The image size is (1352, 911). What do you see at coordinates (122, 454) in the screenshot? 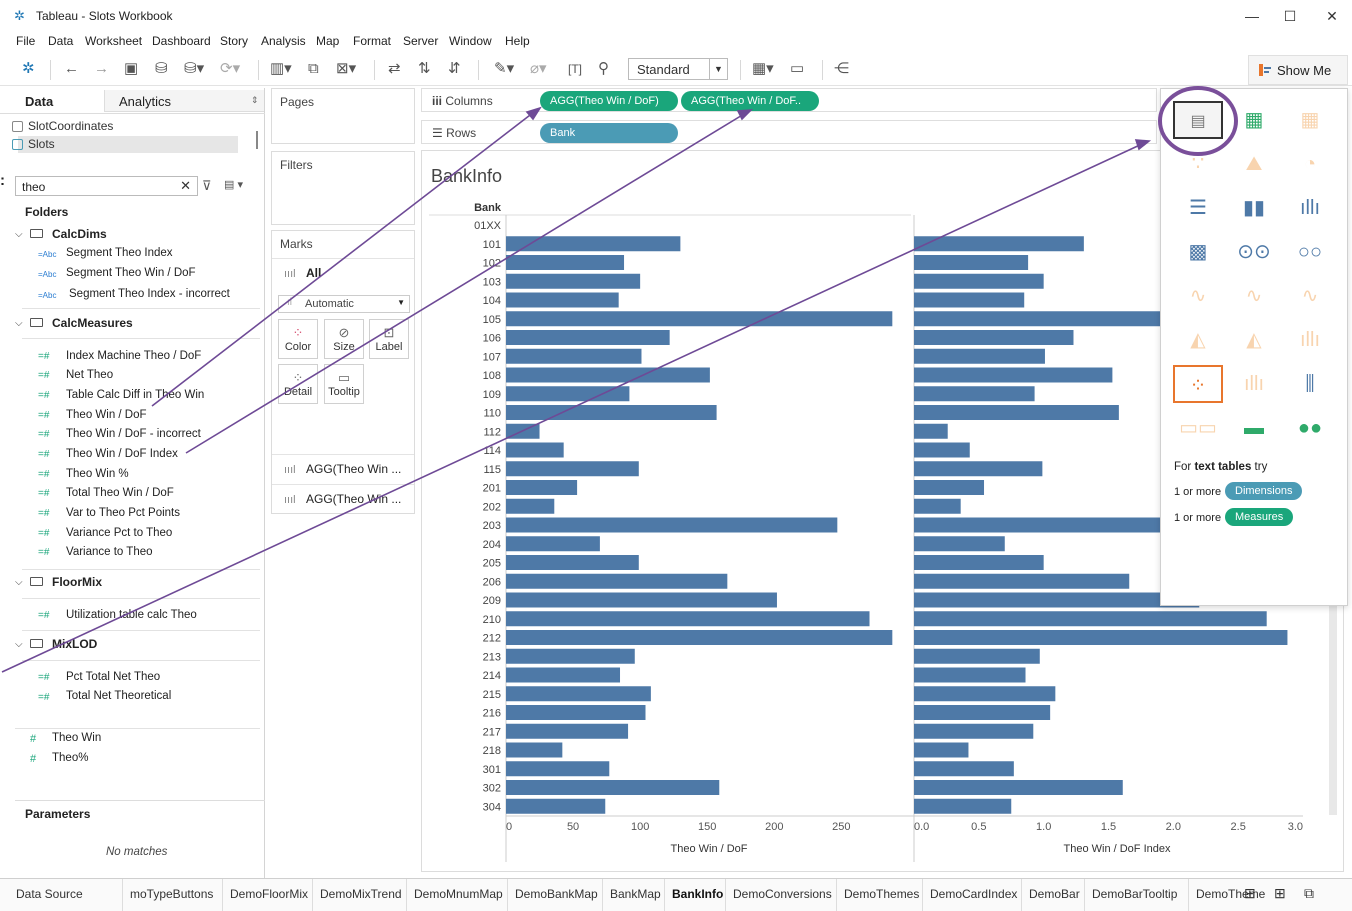
I see `field-item: Theo Win / DoF Index` at bounding box center [122, 454].